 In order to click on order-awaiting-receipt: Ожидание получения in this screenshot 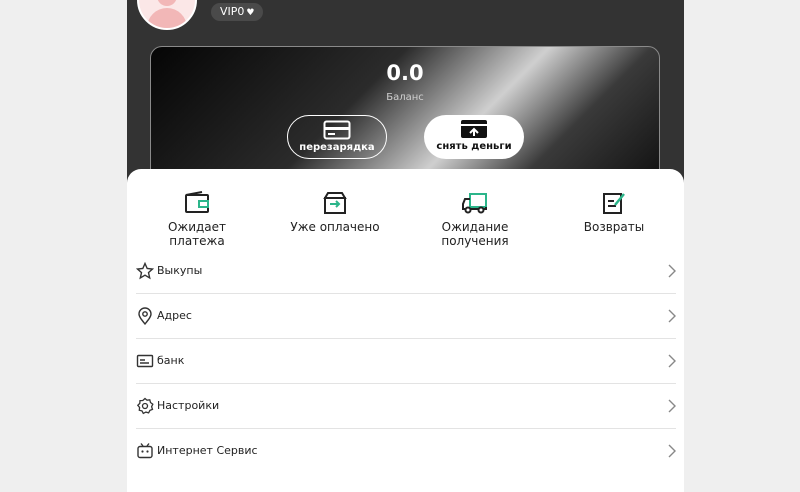, I will do `click(475, 219)`.